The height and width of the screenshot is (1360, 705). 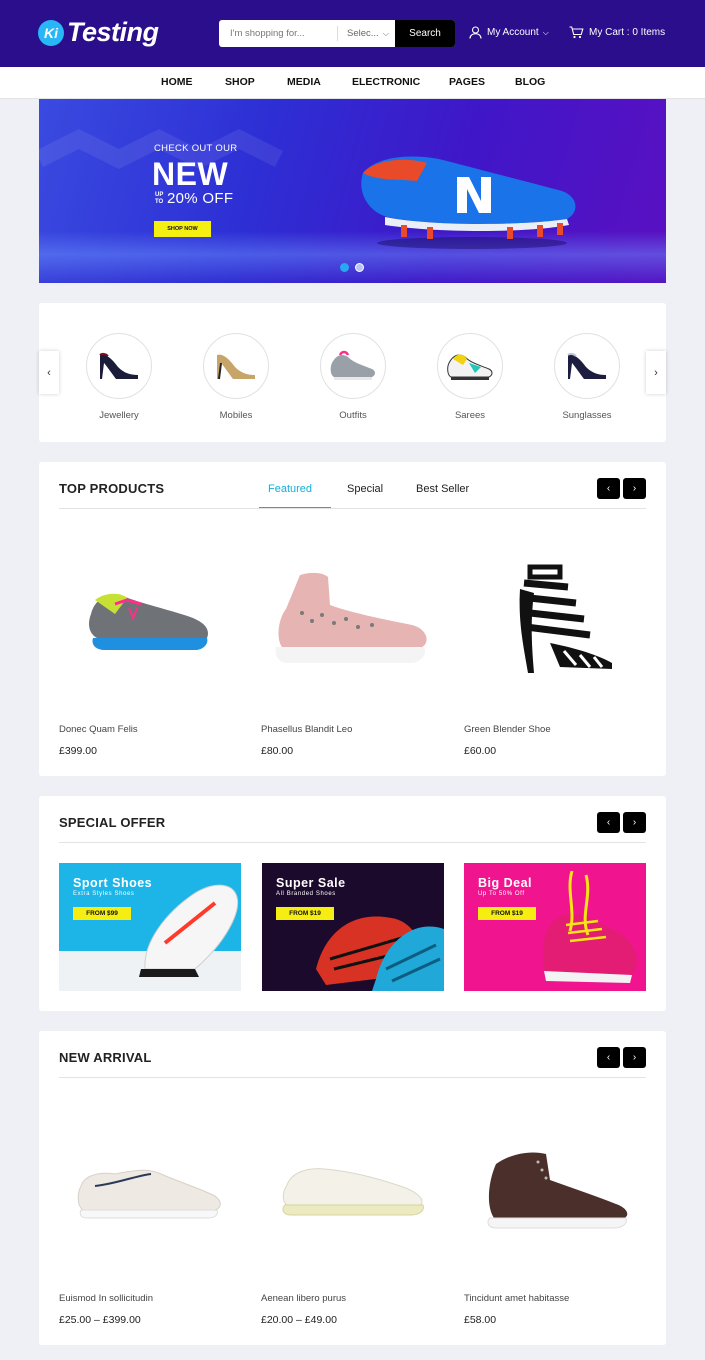 I want to click on offer-banner: Sport Shoes Extra Styles Shoes FROM $99, so click(x=150, y=927).